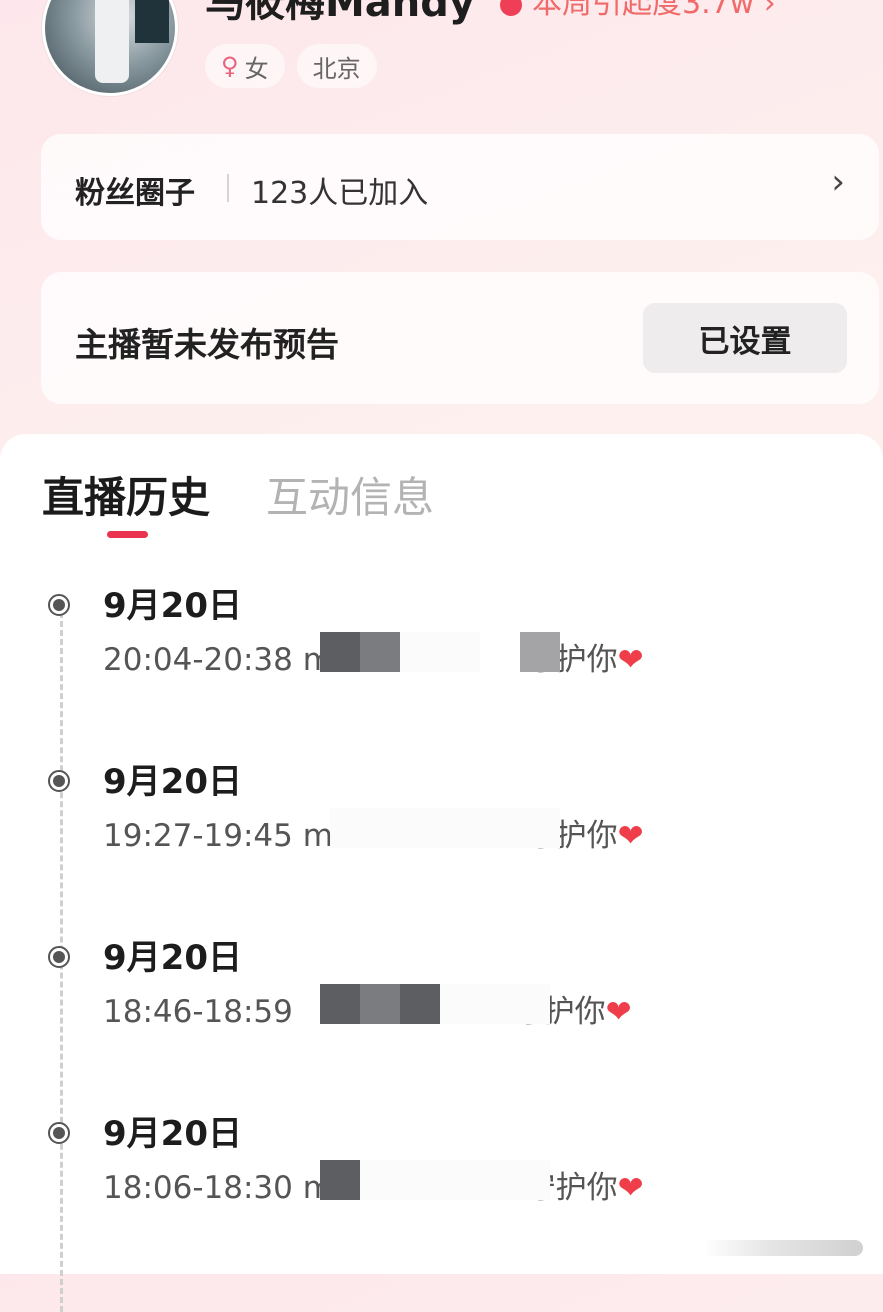  Describe the element at coordinates (460, 187) in the screenshot. I see `fans-circle-card: 粉丝圈子 123人已加入 ›` at that location.